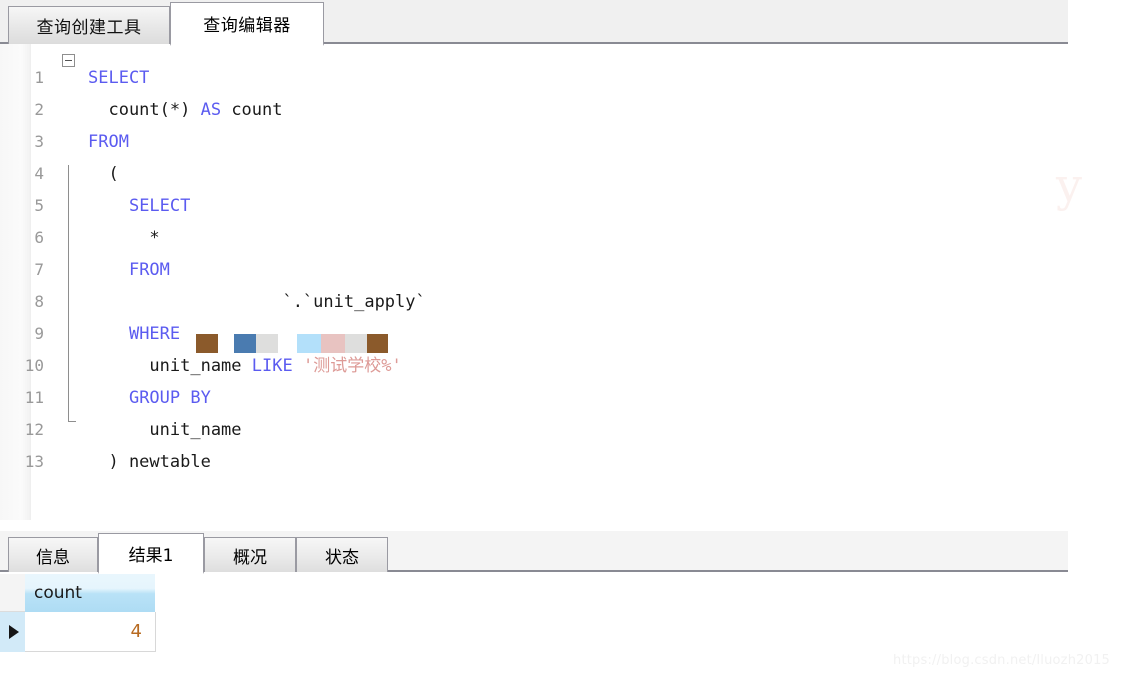 The height and width of the screenshot is (682, 1130). I want to click on code-fold-collapse-icon, so click(68, 60).